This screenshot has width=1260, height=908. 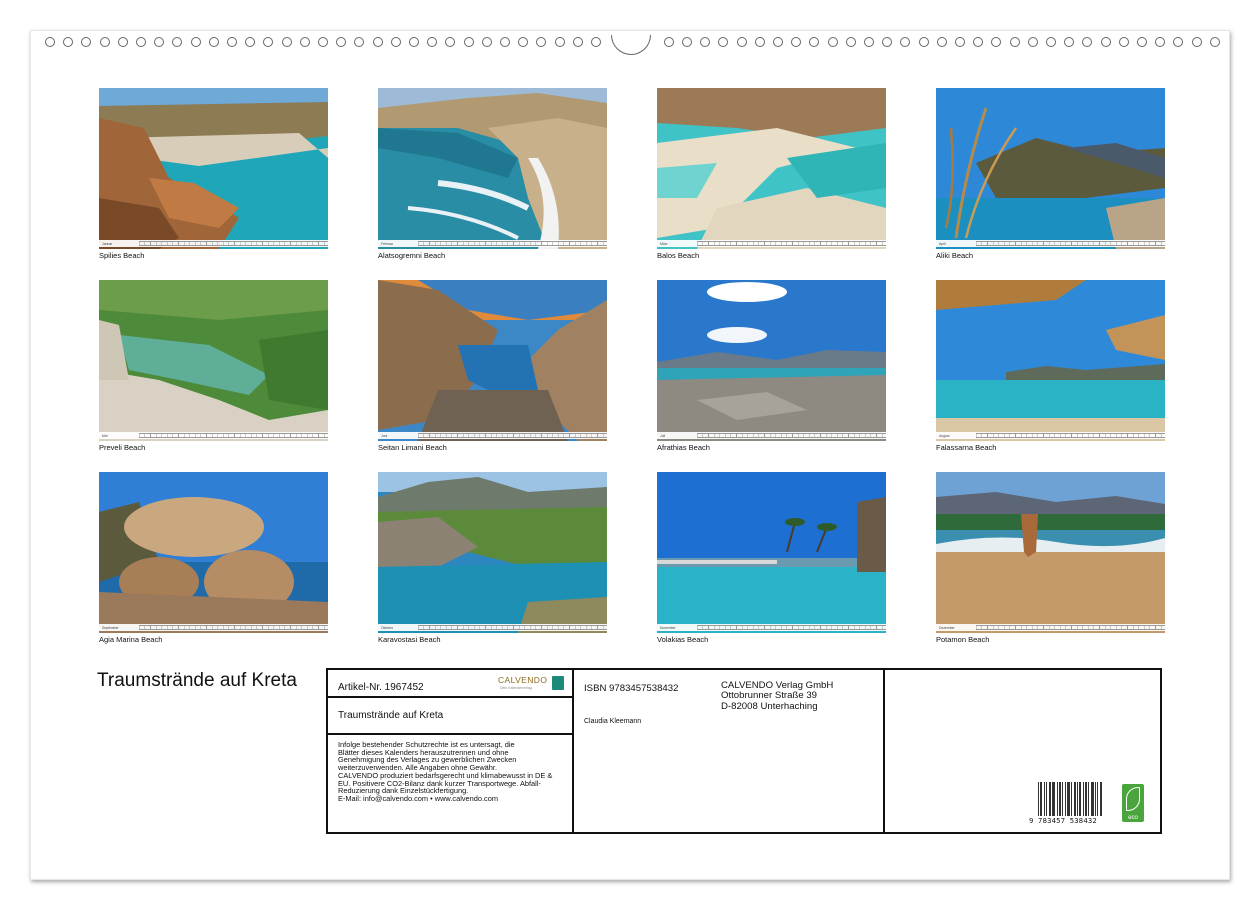 I want to click on calvendo-logo-subtitle: Dein Kalenderverlag, so click(x=516, y=688).